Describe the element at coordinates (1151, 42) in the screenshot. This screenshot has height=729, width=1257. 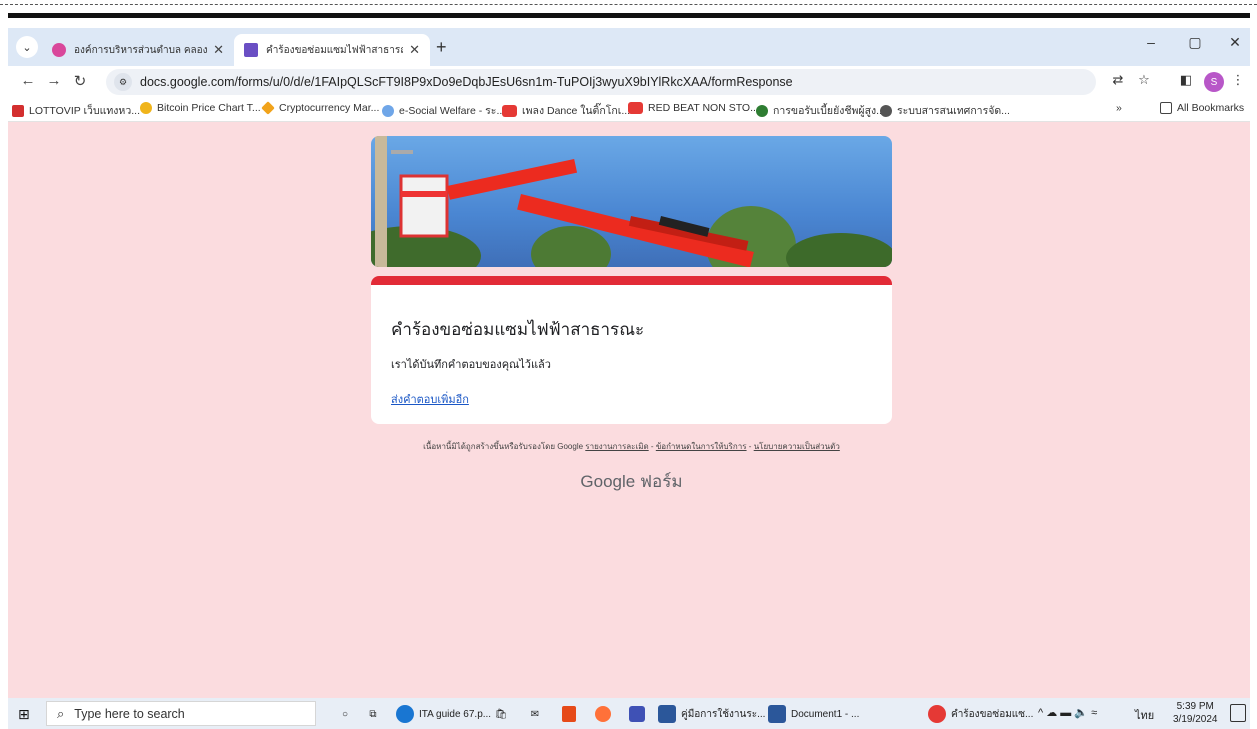
I see `minimize-button: –` at that location.